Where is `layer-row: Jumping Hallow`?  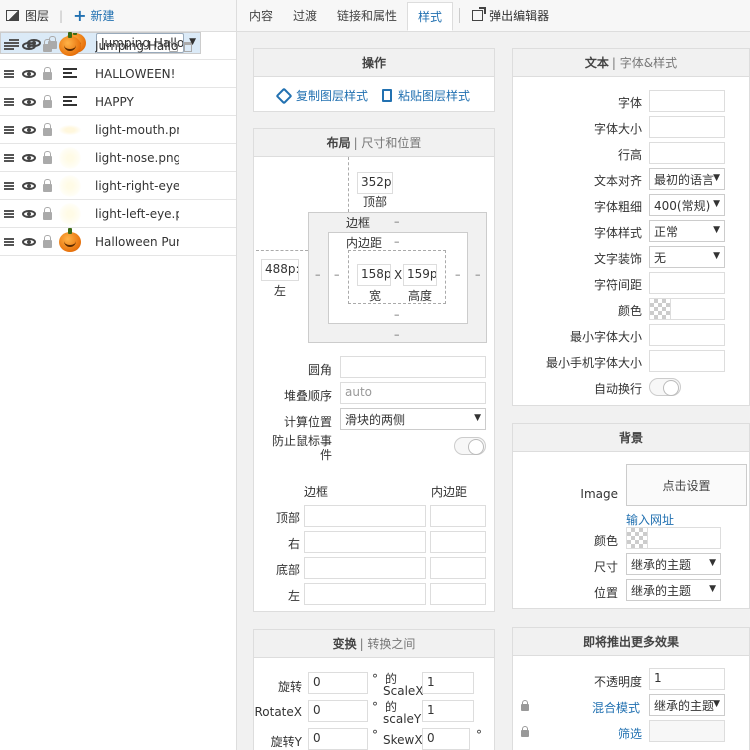
layer-row: Jumping Hallow is located at coordinates (118, 45).